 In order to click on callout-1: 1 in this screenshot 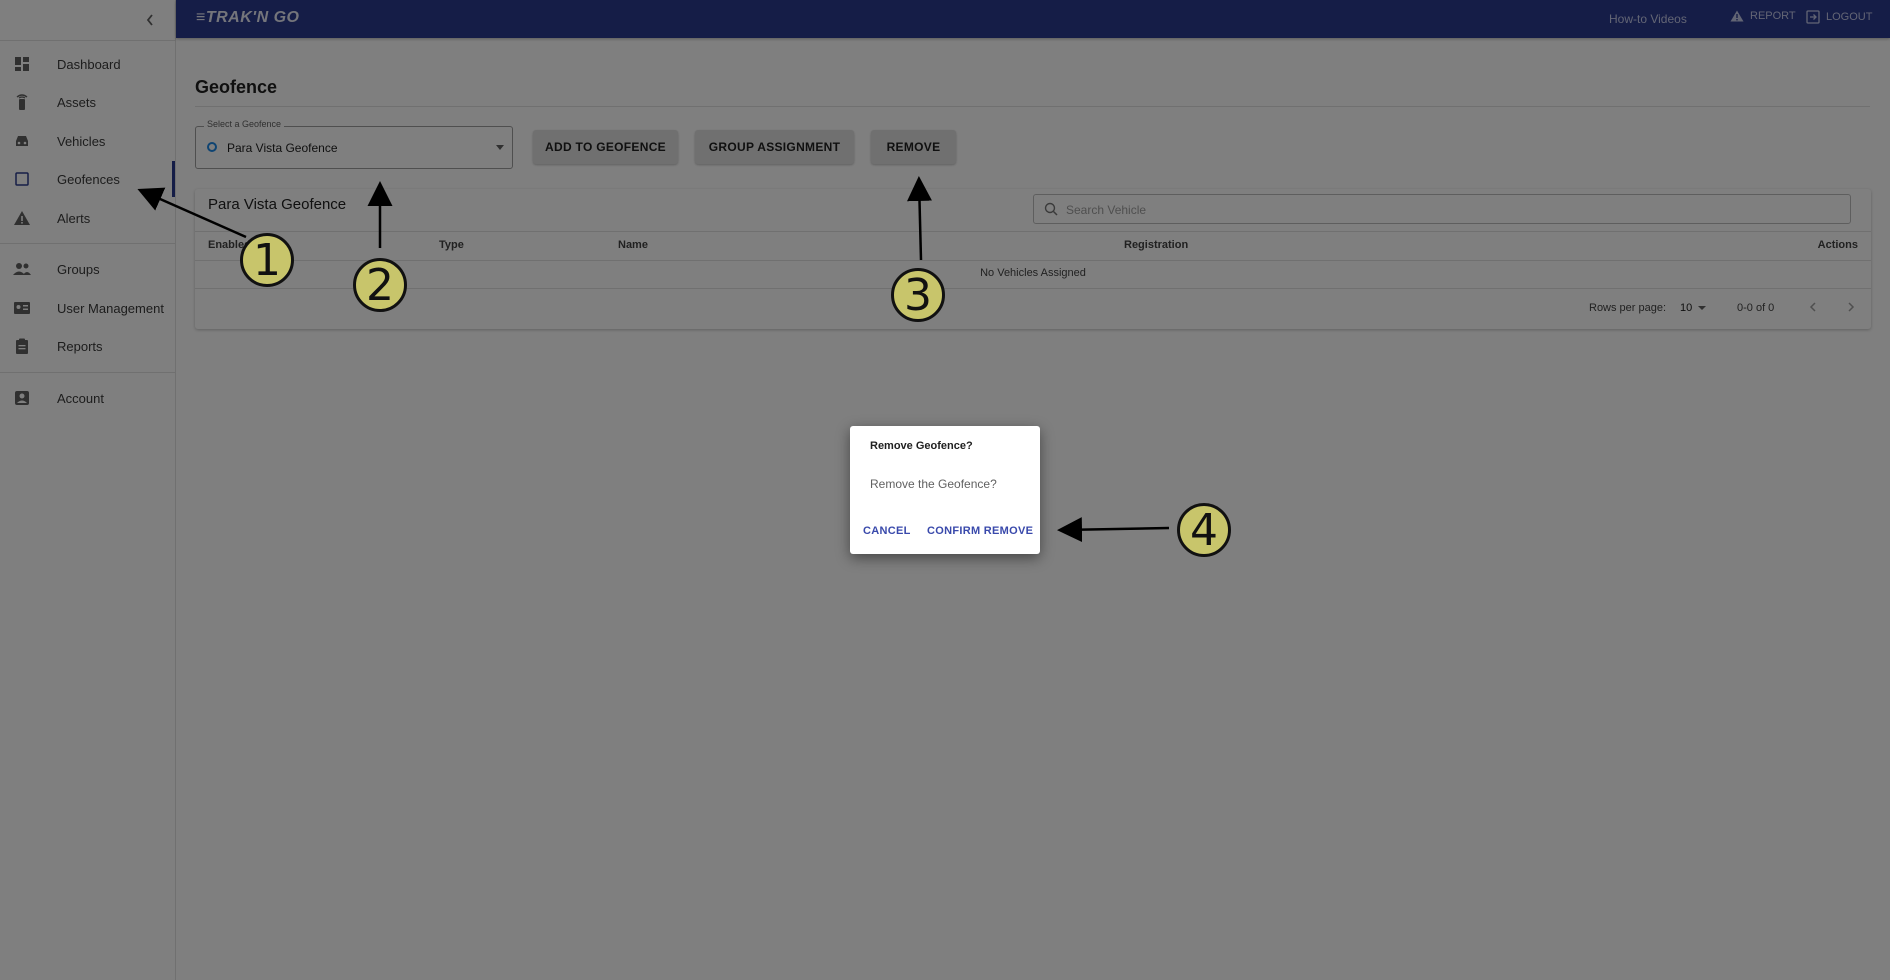, I will do `click(267, 260)`.